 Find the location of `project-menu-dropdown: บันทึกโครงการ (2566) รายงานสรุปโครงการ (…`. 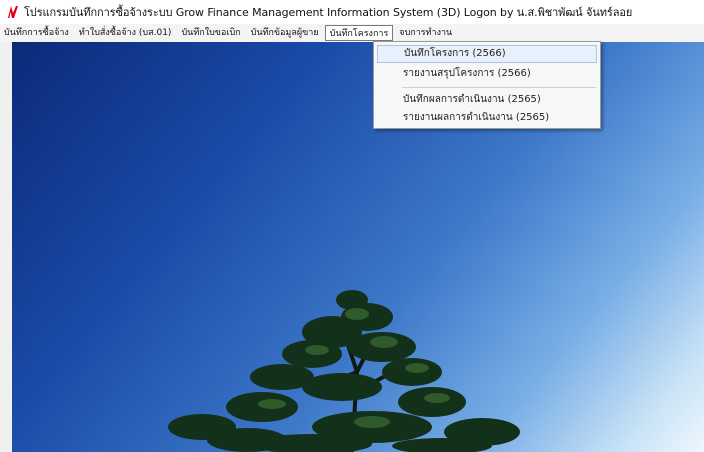

project-menu-dropdown: บันทึกโครงการ (2566) รายงานสรุปโครงการ (… is located at coordinates (487, 85).